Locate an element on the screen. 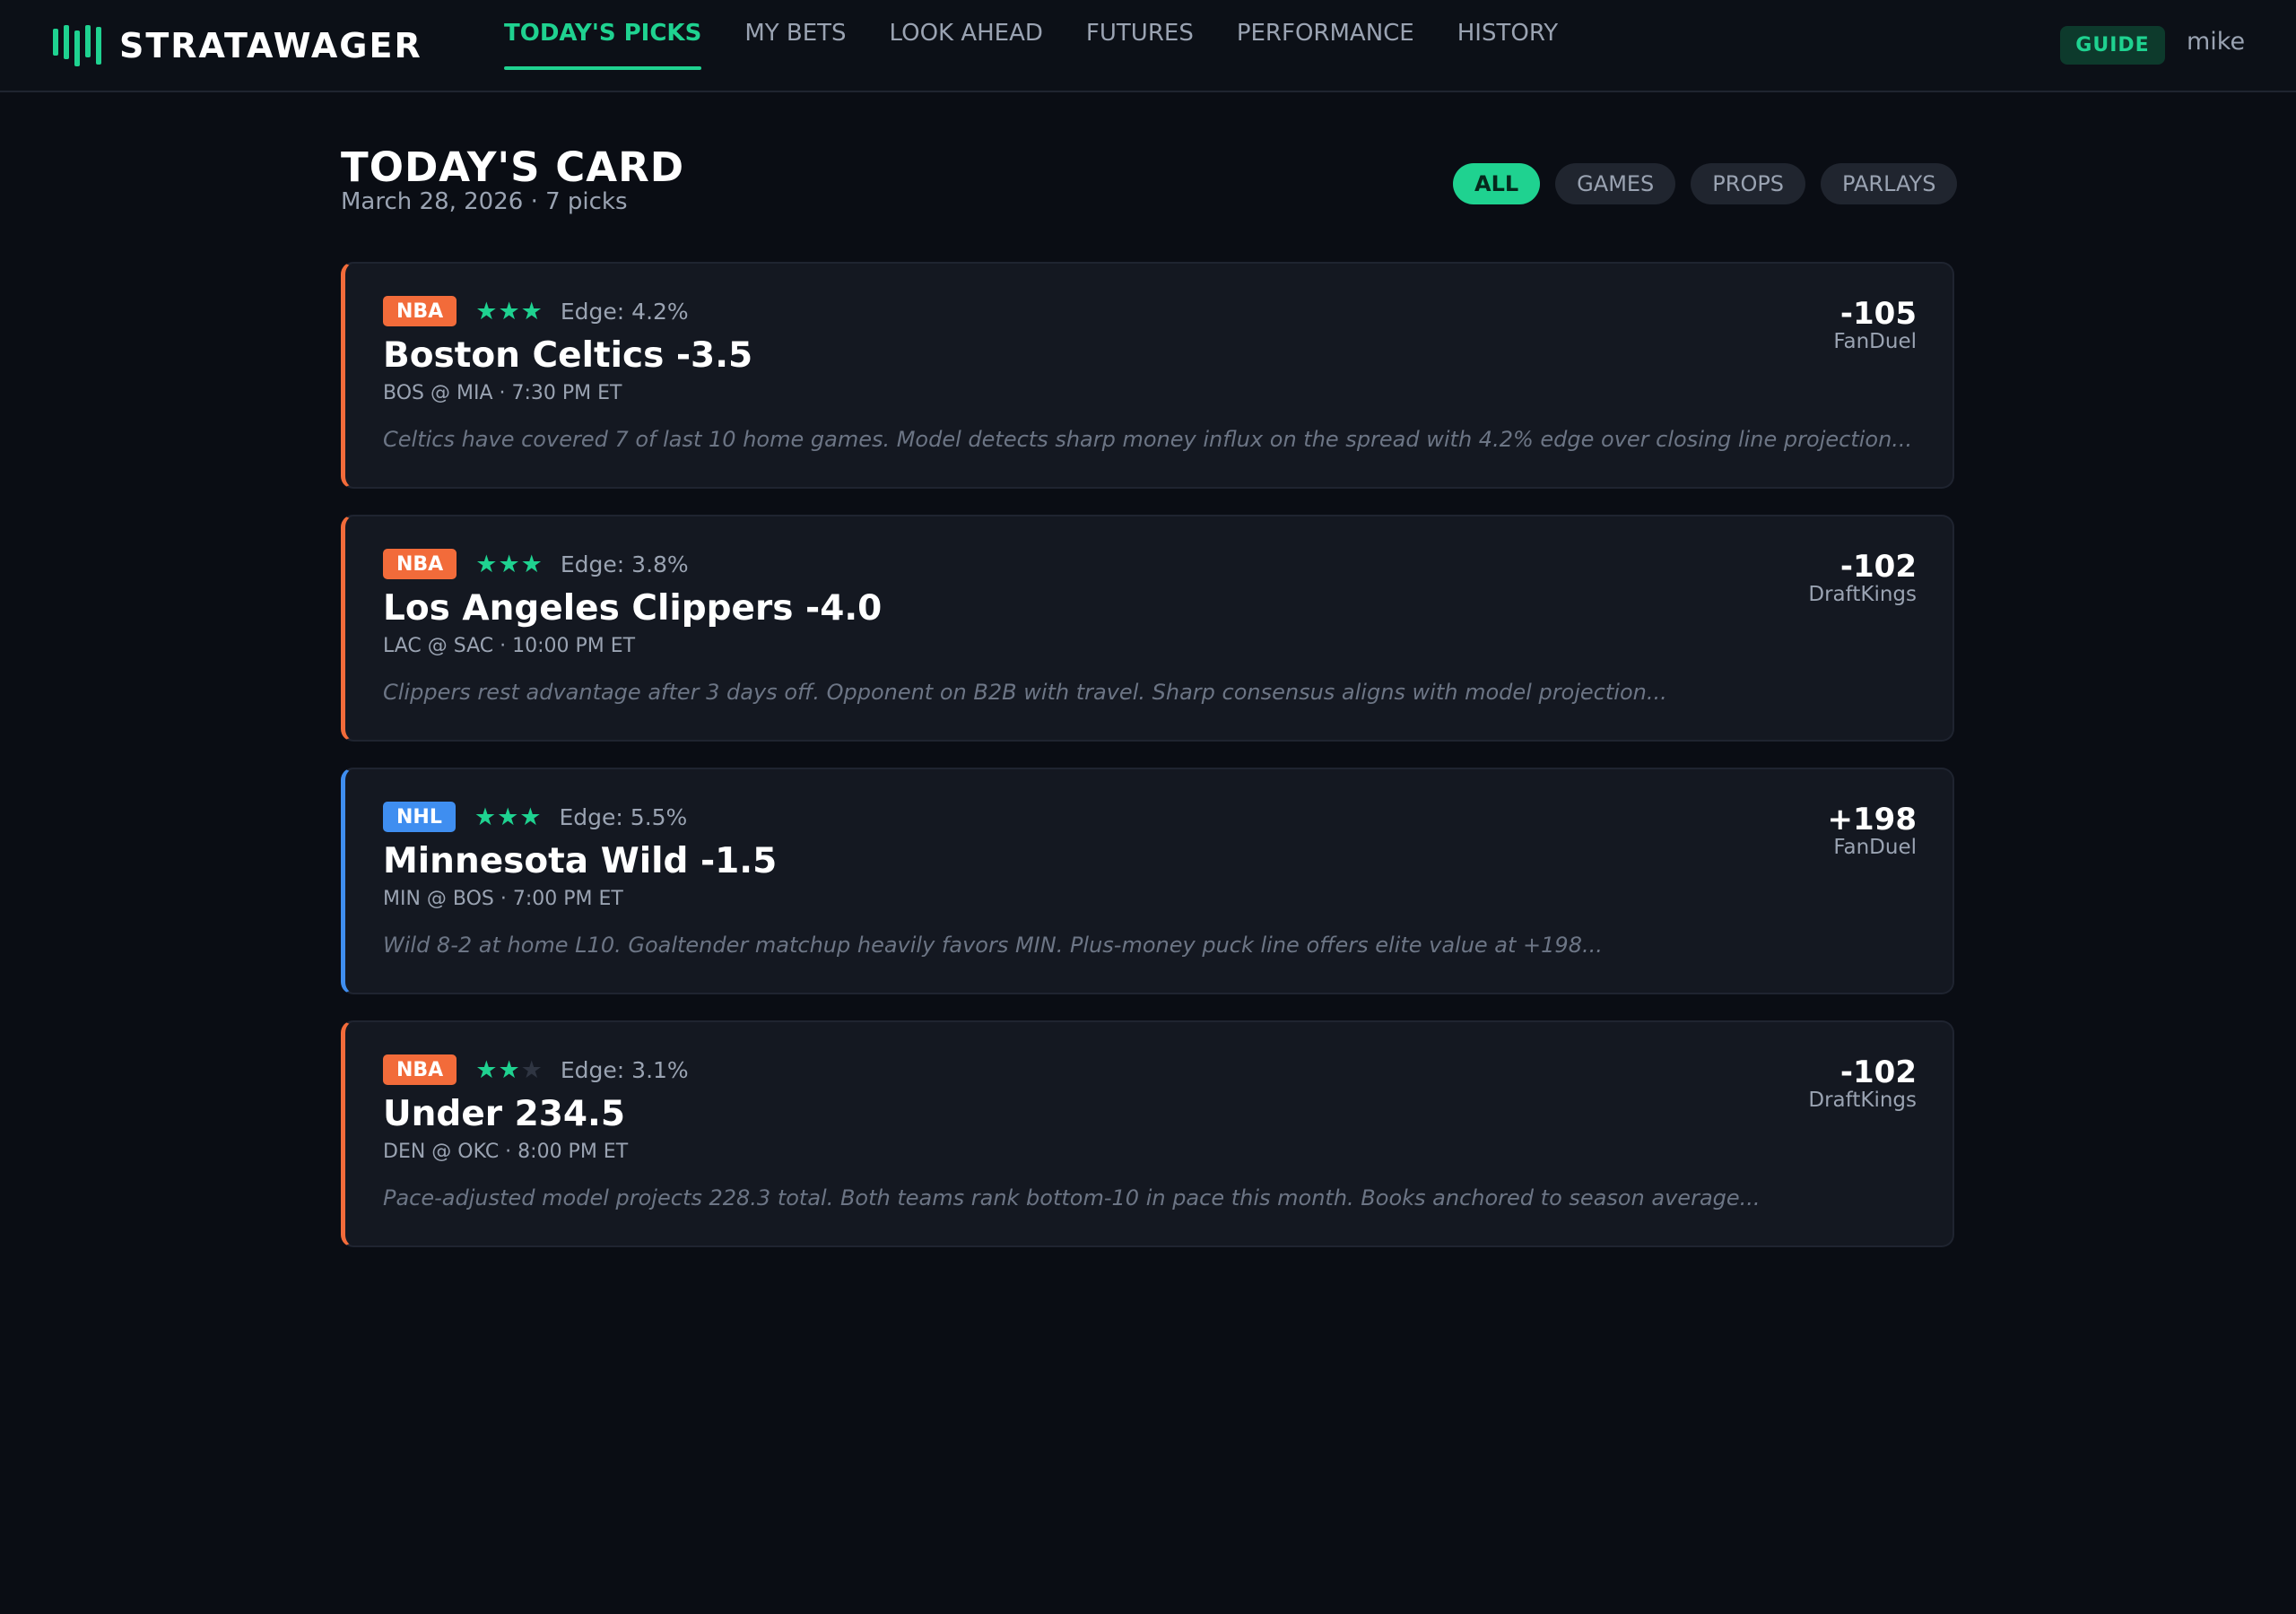 This screenshot has width=2296, height=1614. brand: STRATAWAGER is located at coordinates (237, 45).